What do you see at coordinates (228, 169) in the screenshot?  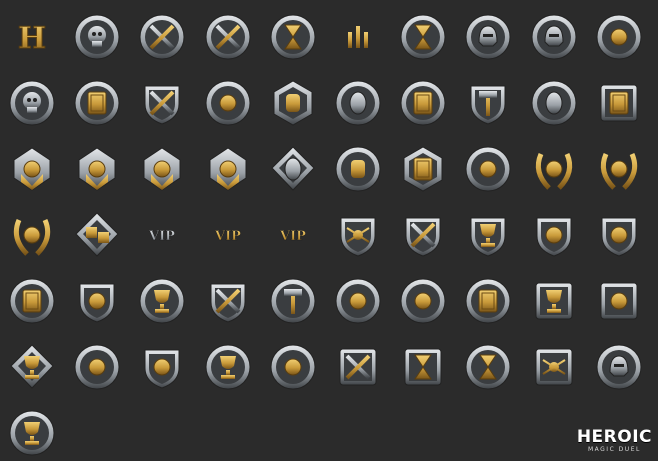 I see `rank-banner-hex-icon` at bounding box center [228, 169].